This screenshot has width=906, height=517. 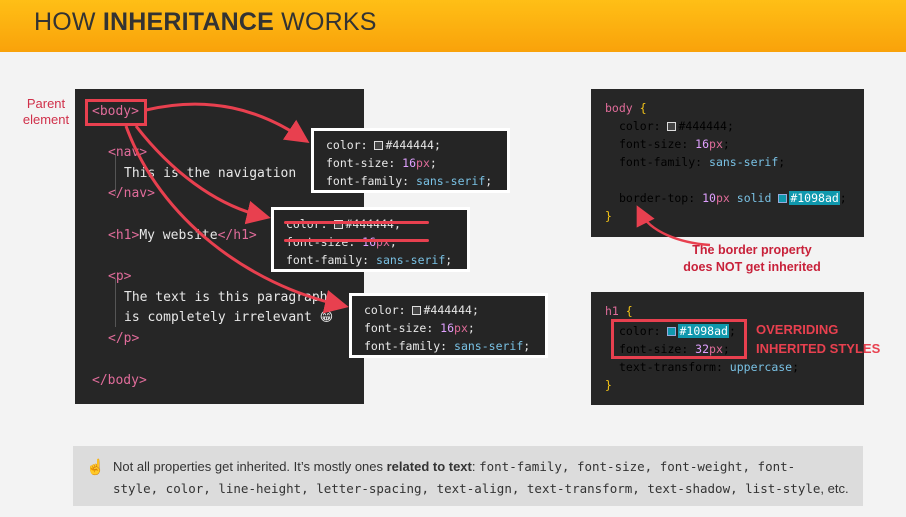 I want to click on arrow-to-nav, so click(x=227, y=122).